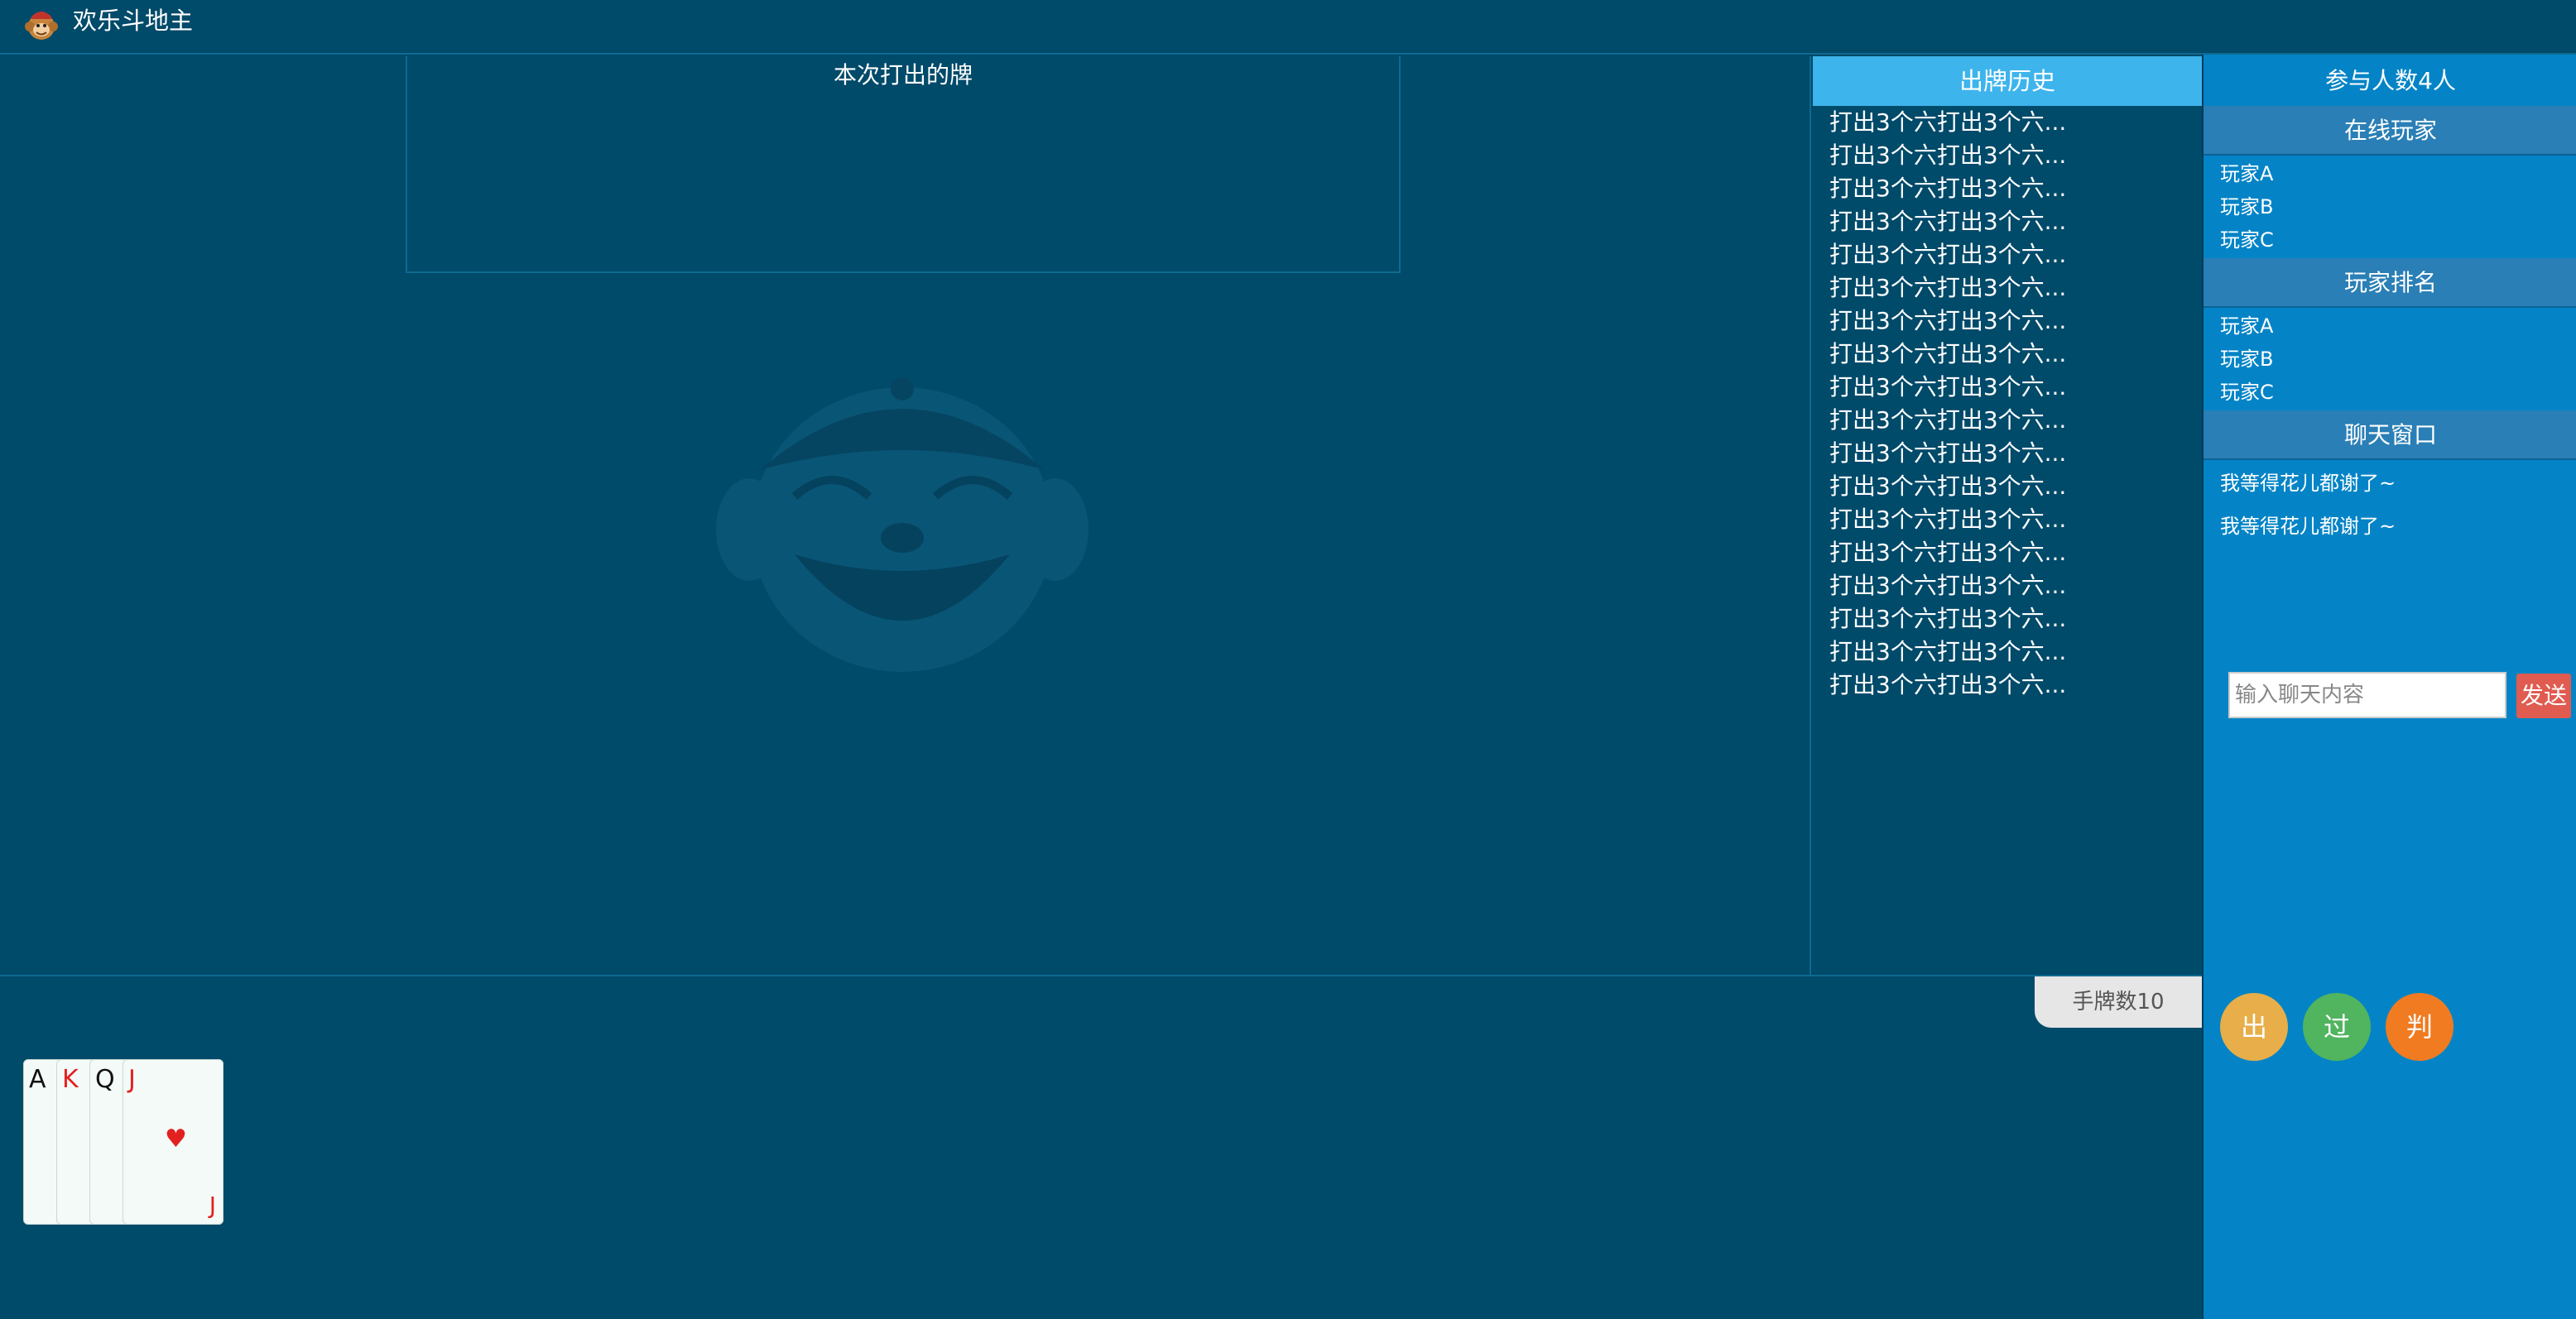 The image size is (2576, 1319). I want to click on online-player-item: 玩家A, so click(2394, 173).